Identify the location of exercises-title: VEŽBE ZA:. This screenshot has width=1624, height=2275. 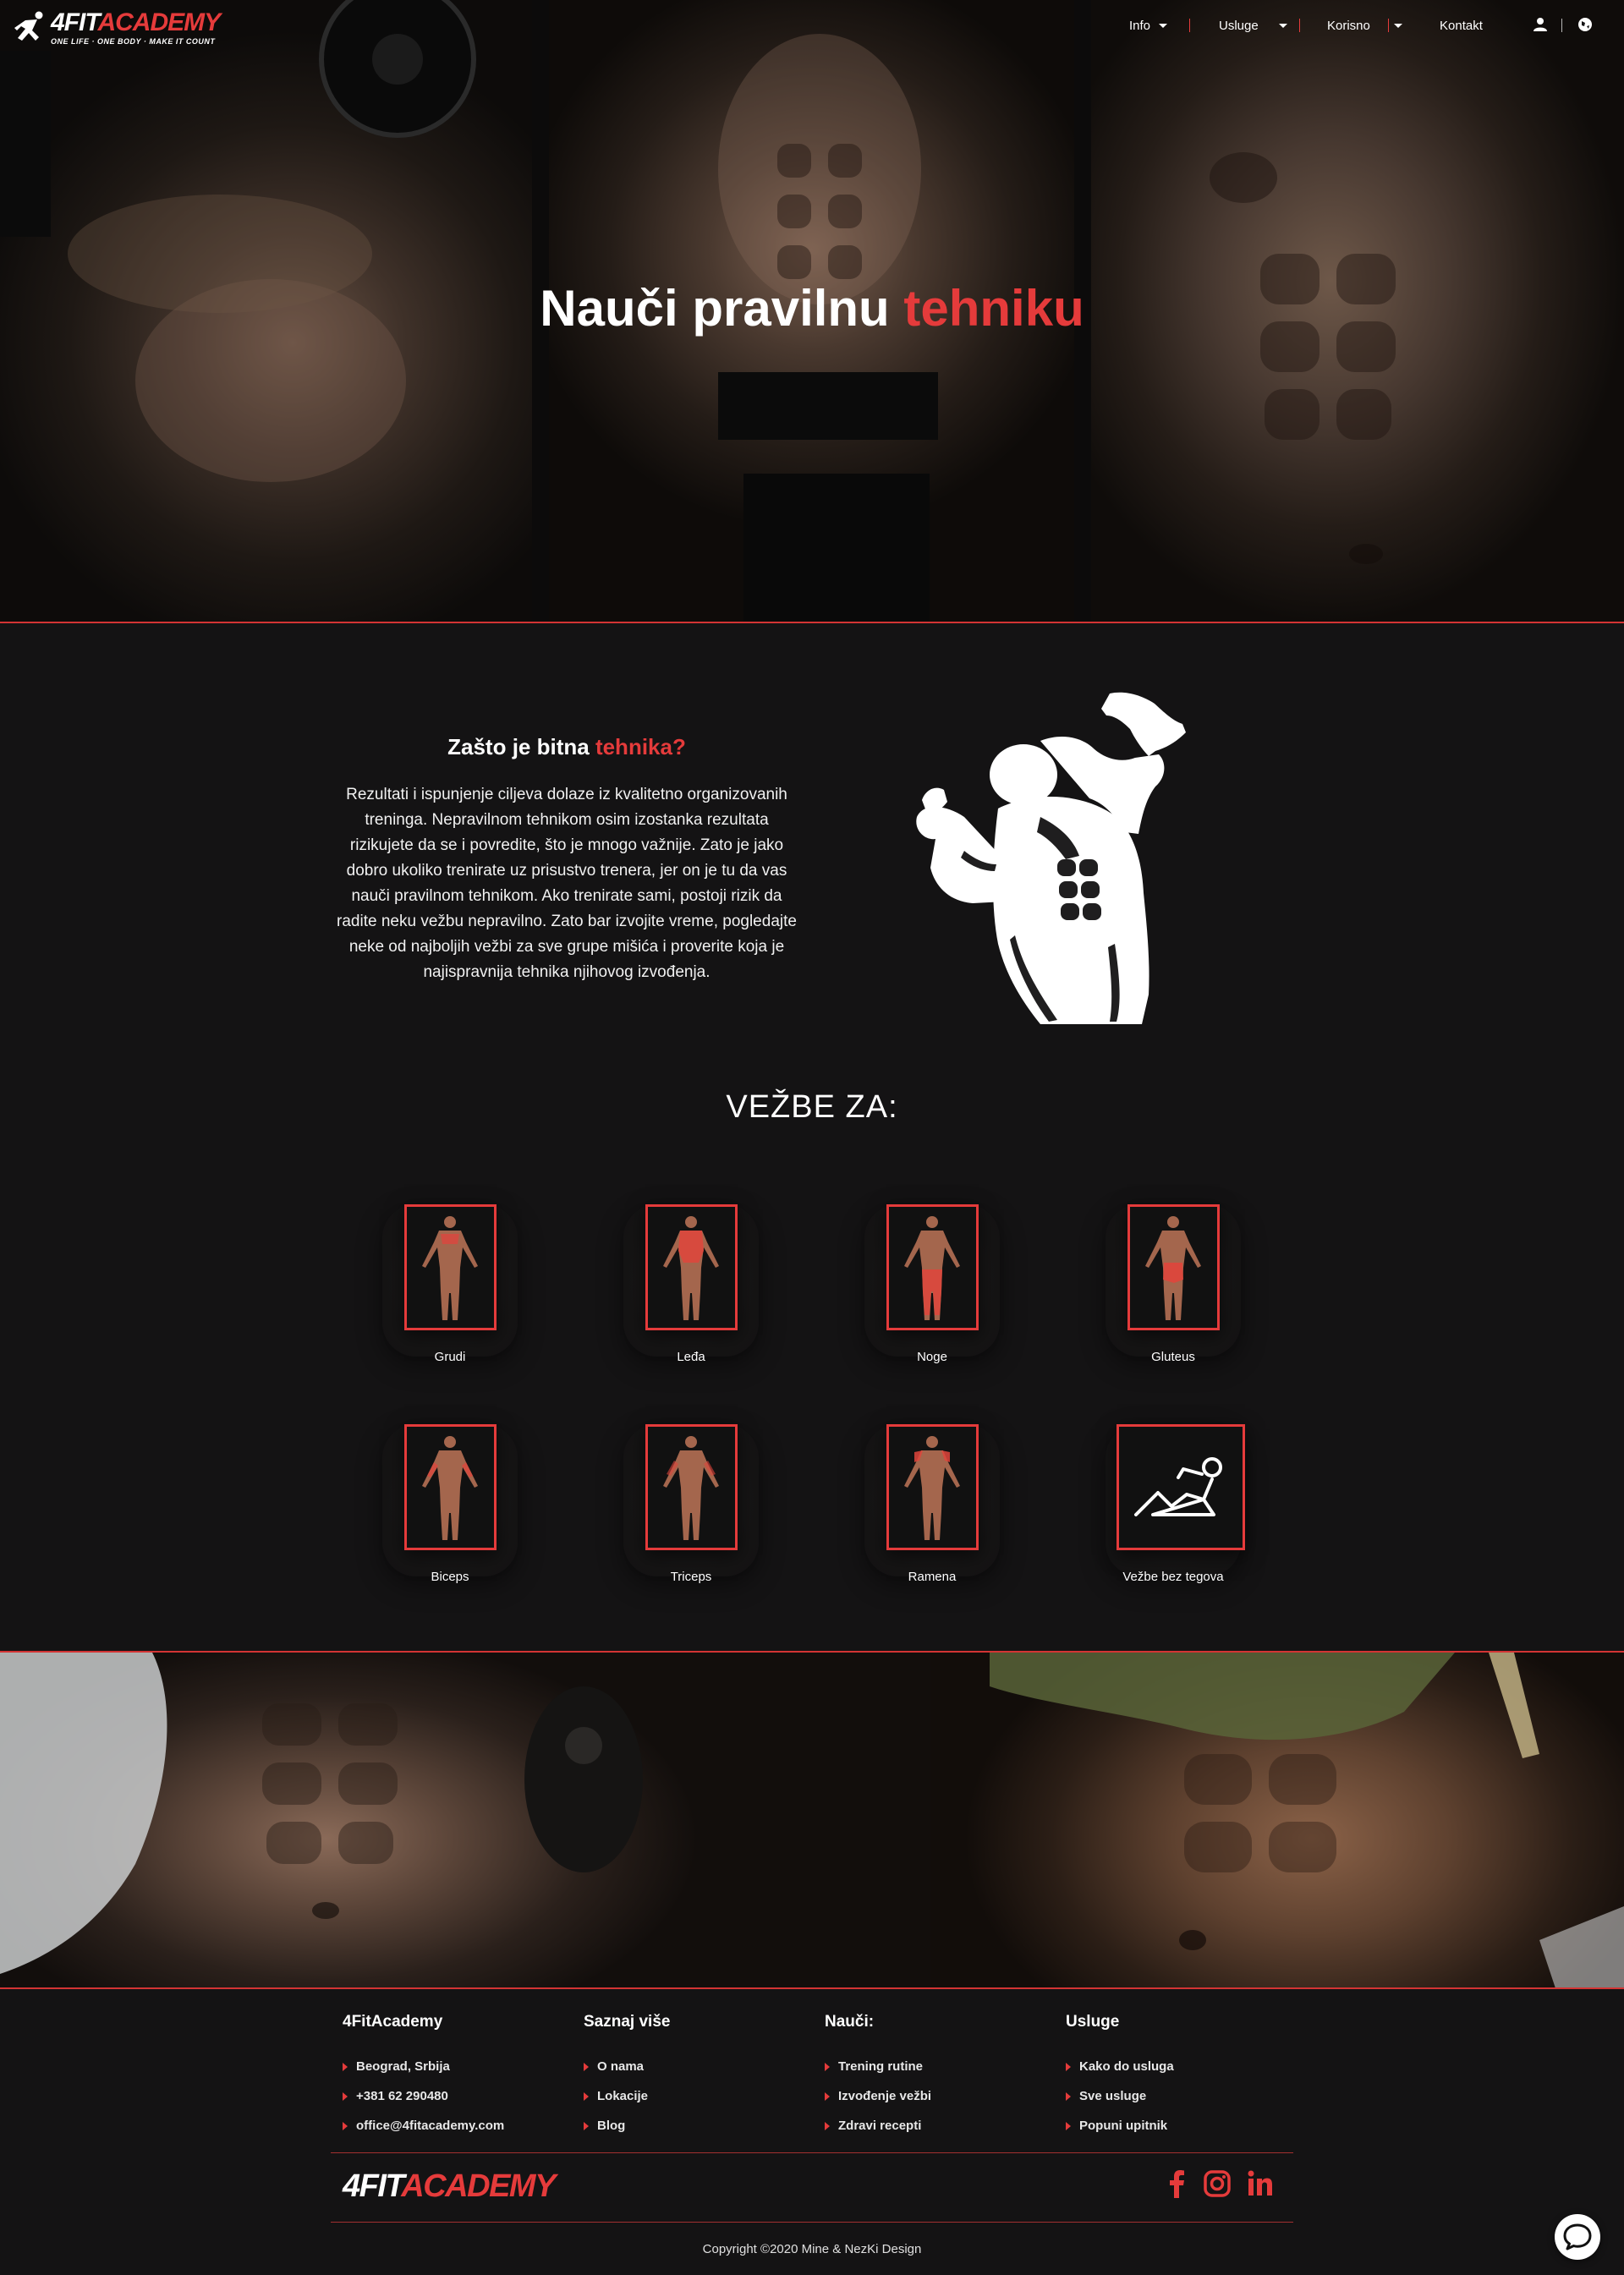
(812, 1107).